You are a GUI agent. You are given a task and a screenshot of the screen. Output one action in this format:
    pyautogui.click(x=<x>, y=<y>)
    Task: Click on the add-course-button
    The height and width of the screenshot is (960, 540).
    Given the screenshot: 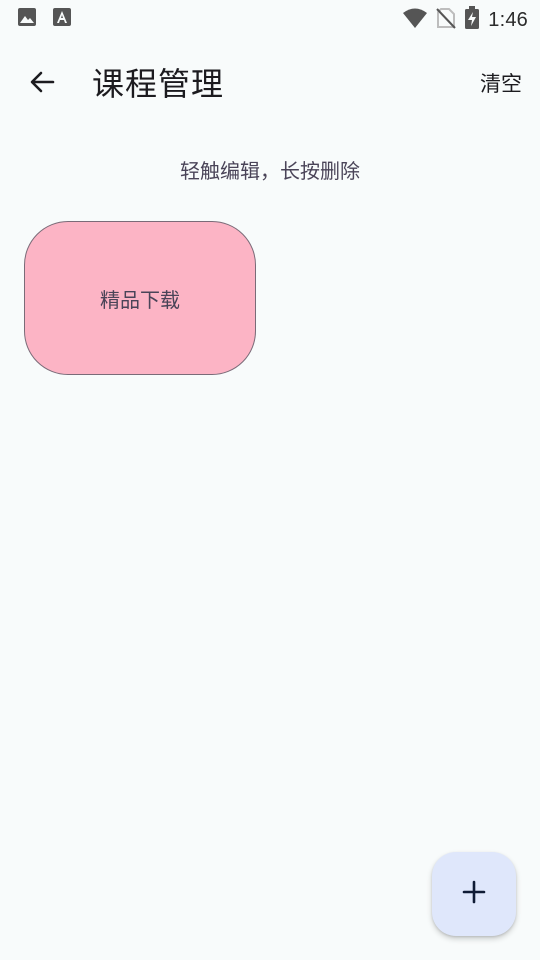 What is the action you would take?
    pyautogui.click(x=474, y=894)
    